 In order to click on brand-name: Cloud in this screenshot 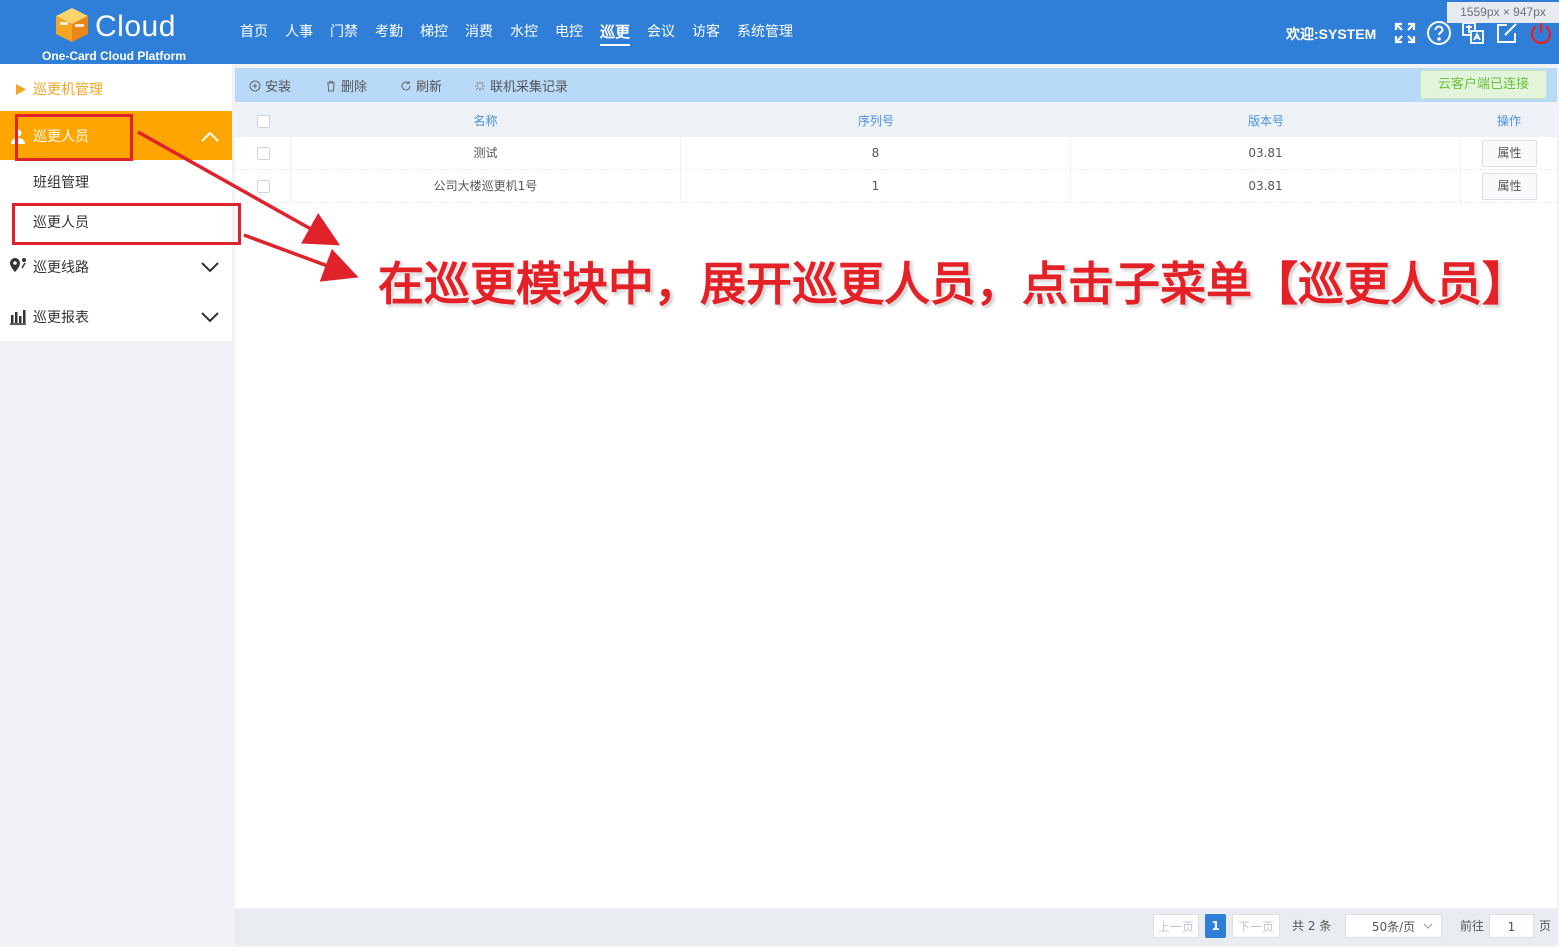, I will do `click(135, 26)`.